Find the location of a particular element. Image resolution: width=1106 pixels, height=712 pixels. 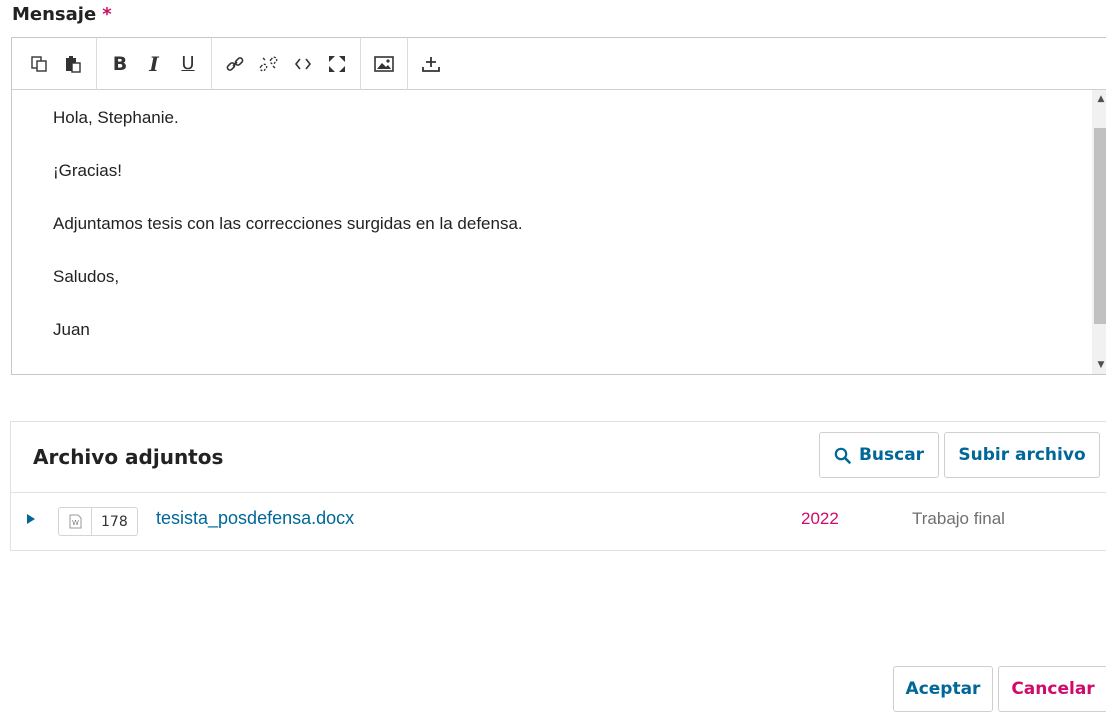

upload-icon is located at coordinates (431, 64).